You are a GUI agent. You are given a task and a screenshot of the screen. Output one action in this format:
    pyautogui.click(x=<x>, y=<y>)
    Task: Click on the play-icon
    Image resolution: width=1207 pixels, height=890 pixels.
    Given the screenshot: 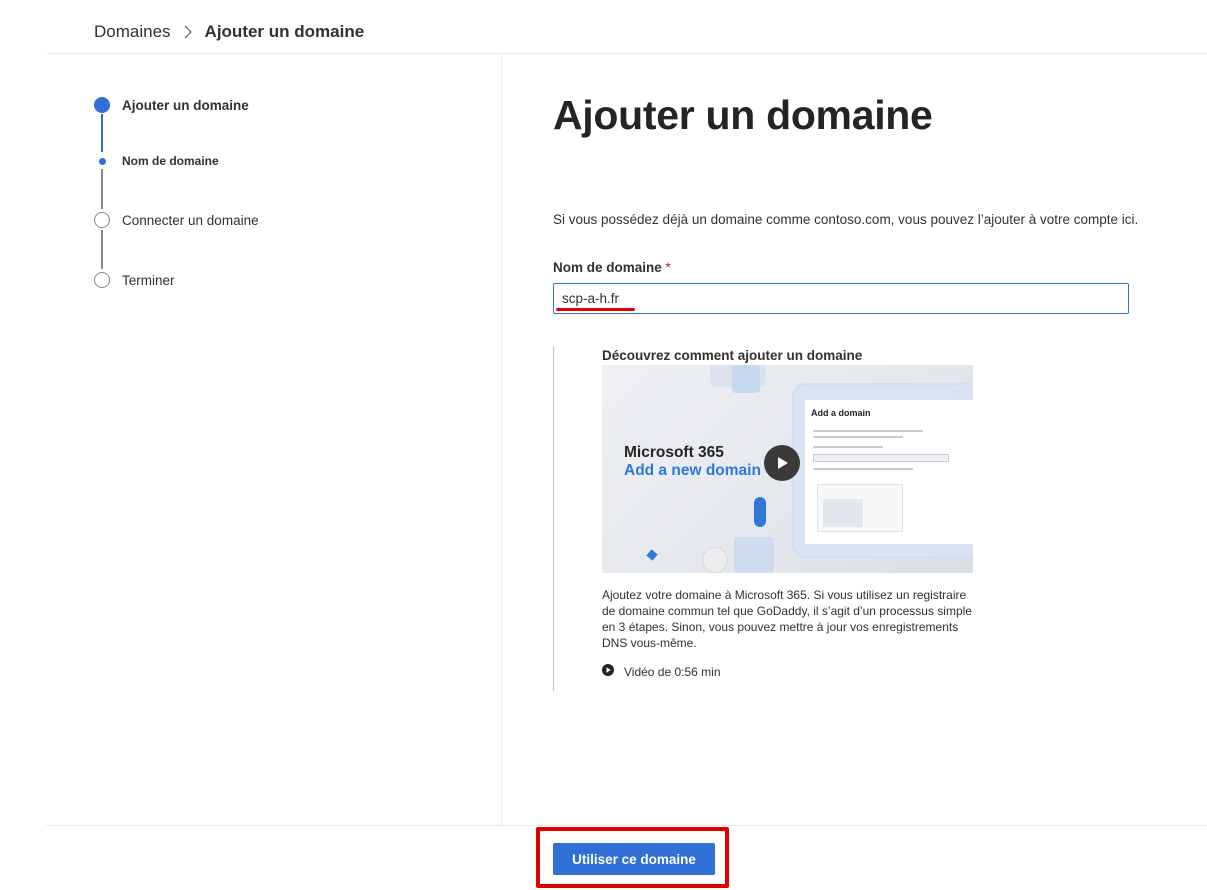 What is the action you would take?
    pyautogui.click(x=782, y=463)
    